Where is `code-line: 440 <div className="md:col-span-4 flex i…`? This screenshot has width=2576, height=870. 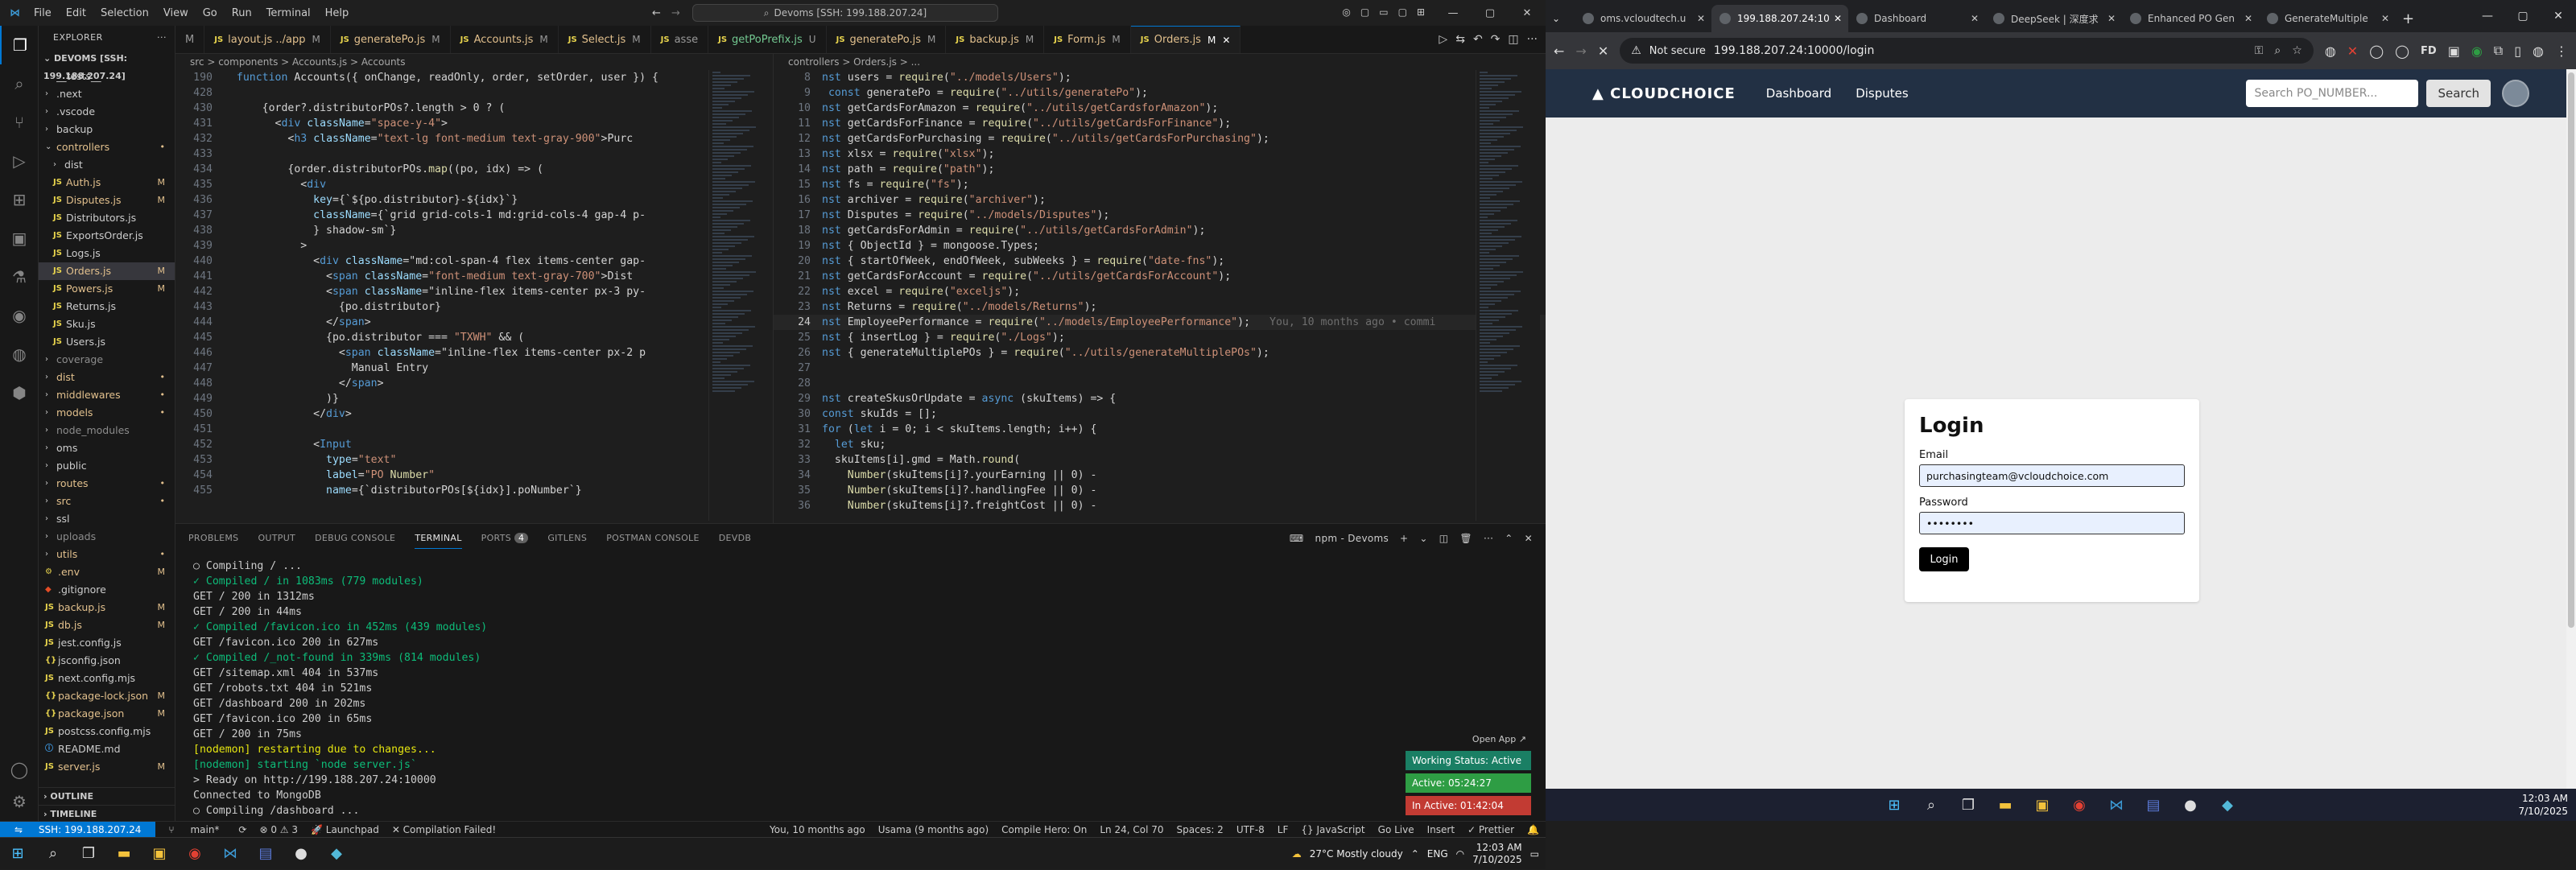
code-line: 440 <div className="md:col-span-4 flex i… is located at coordinates (473, 261).